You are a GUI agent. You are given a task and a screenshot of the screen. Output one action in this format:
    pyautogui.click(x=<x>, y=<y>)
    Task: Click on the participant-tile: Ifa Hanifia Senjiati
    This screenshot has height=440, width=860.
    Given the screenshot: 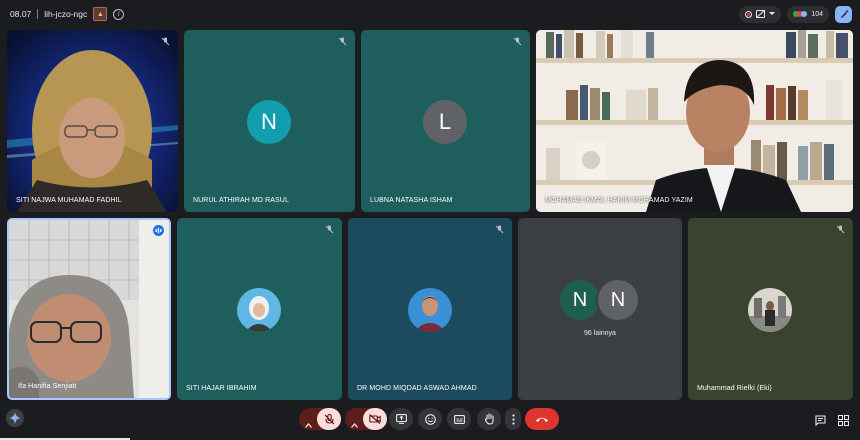 What is the action you would take?
    pyautogui.click(x=89, y=309)
    